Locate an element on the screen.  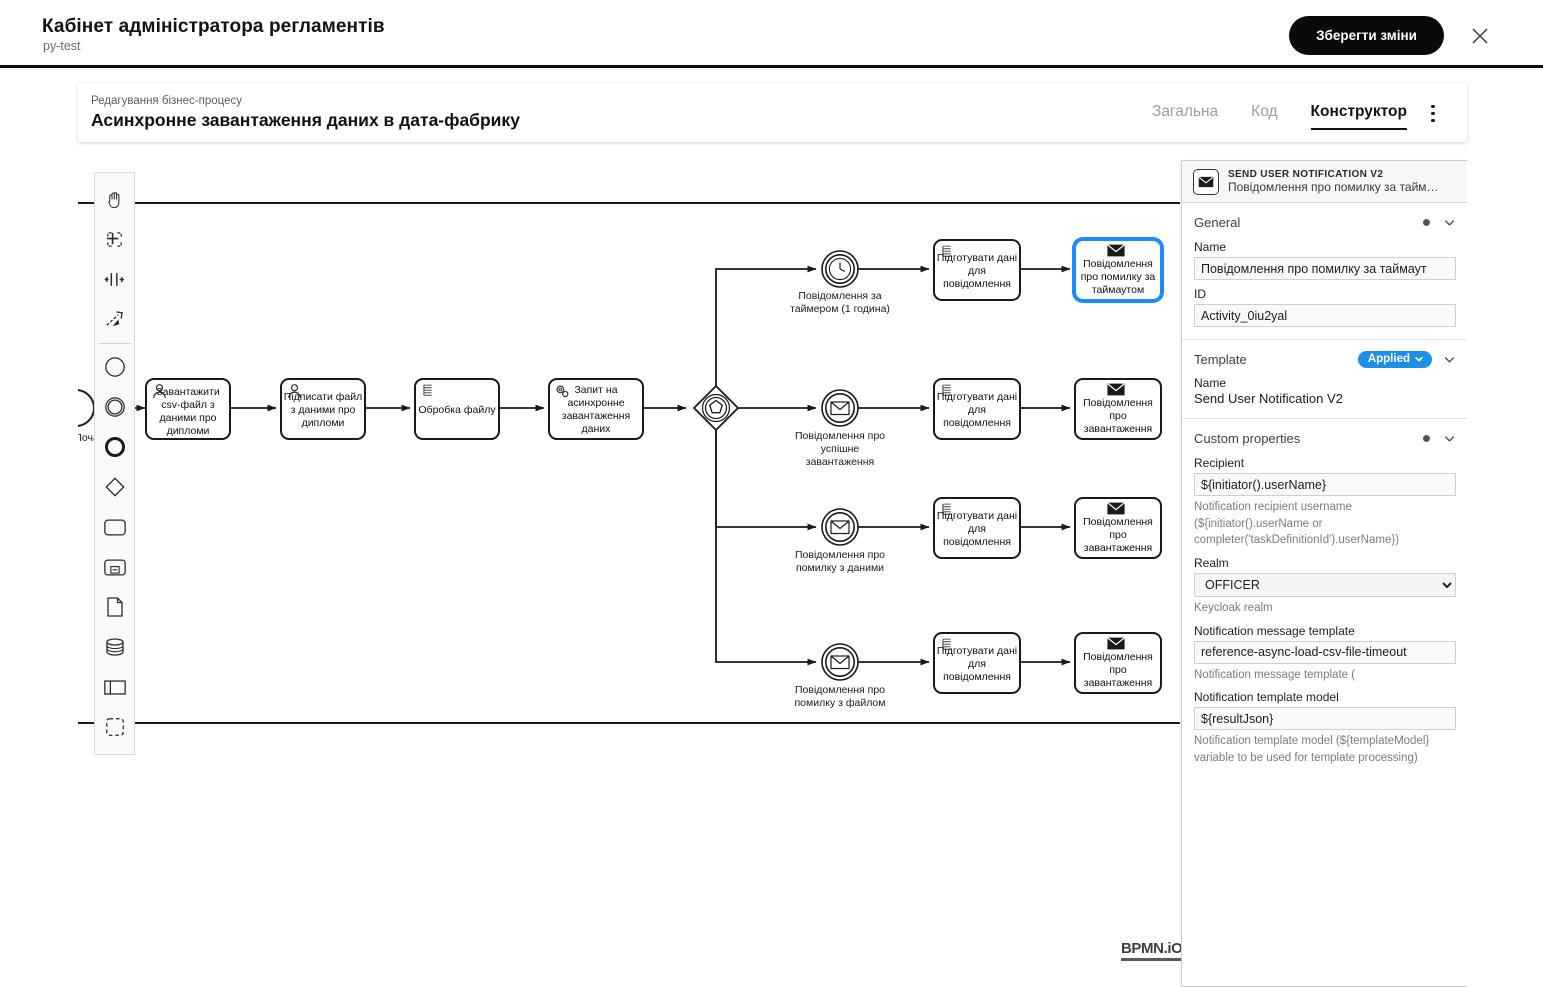
bpmn-palette is located at coordinates (114, 463).